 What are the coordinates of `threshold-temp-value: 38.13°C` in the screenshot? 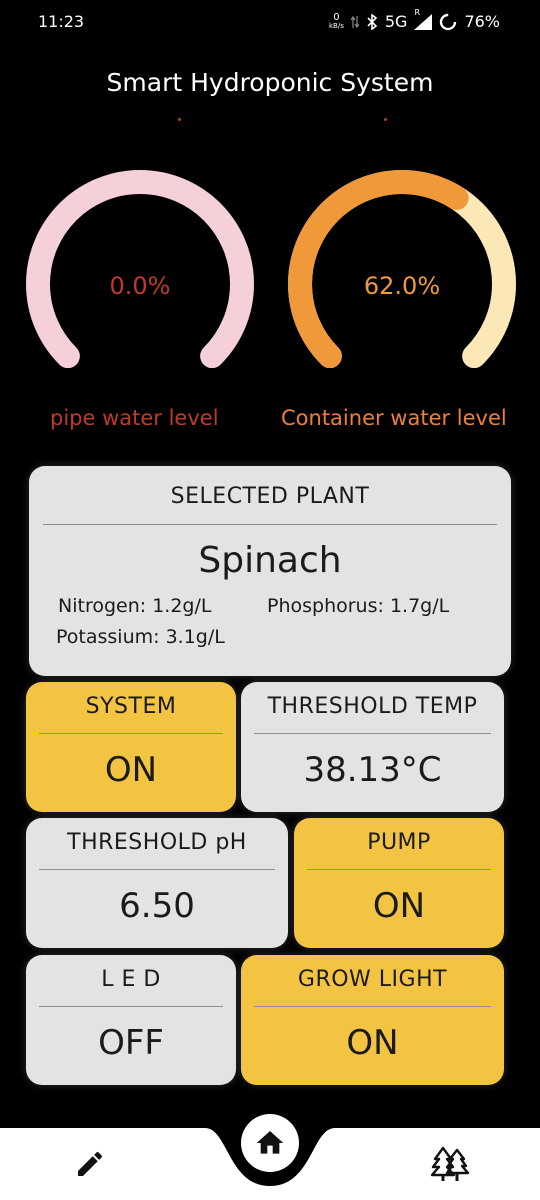 It's located at (372, 770).